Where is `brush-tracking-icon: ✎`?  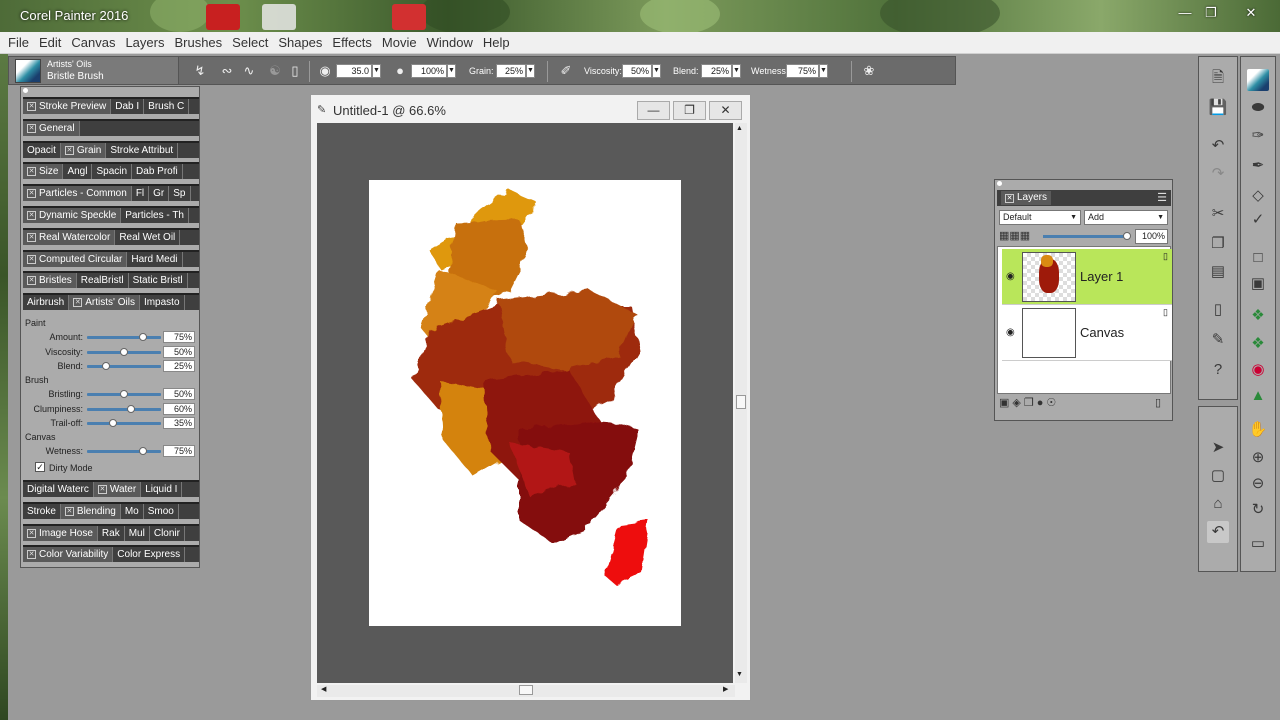
brush-tracking-icon: ✎ is located at coordinates (1218, 340).